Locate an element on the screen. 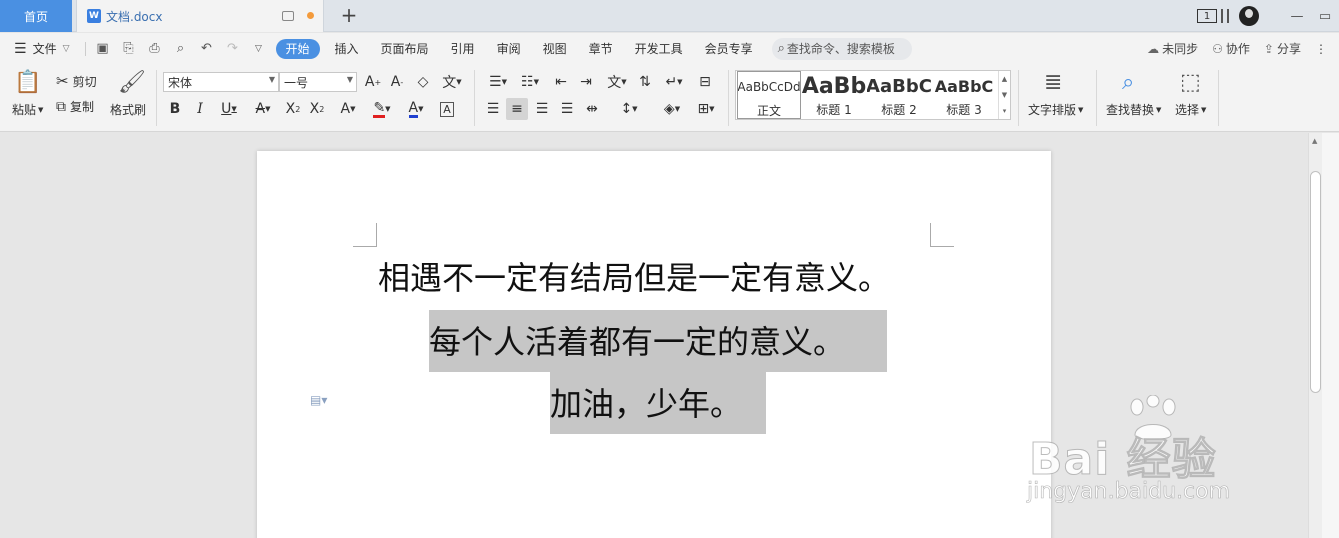 Image resolution: width=1339 pixels, height=538 pixels. superscript-icon: X2 is located at coordinates (293, 109).